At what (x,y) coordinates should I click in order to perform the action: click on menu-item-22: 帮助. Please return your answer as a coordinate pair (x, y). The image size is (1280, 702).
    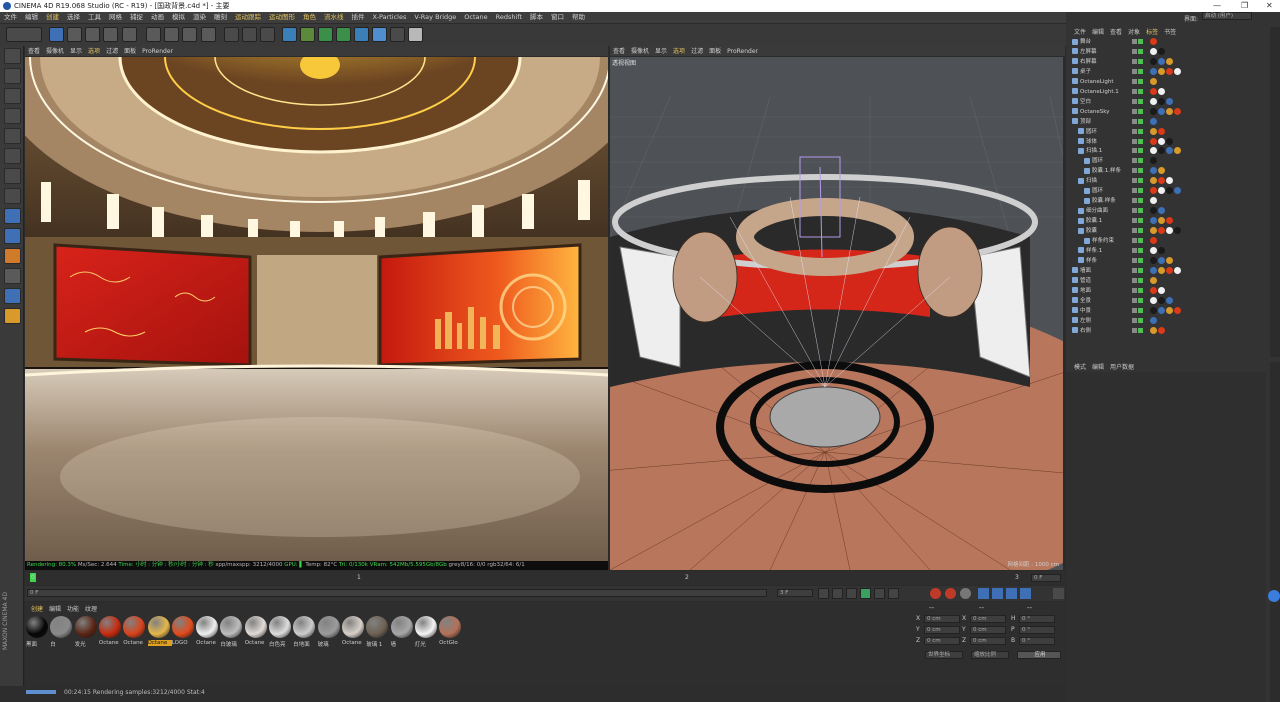
    Looking at the image, I should click on (578, 17).